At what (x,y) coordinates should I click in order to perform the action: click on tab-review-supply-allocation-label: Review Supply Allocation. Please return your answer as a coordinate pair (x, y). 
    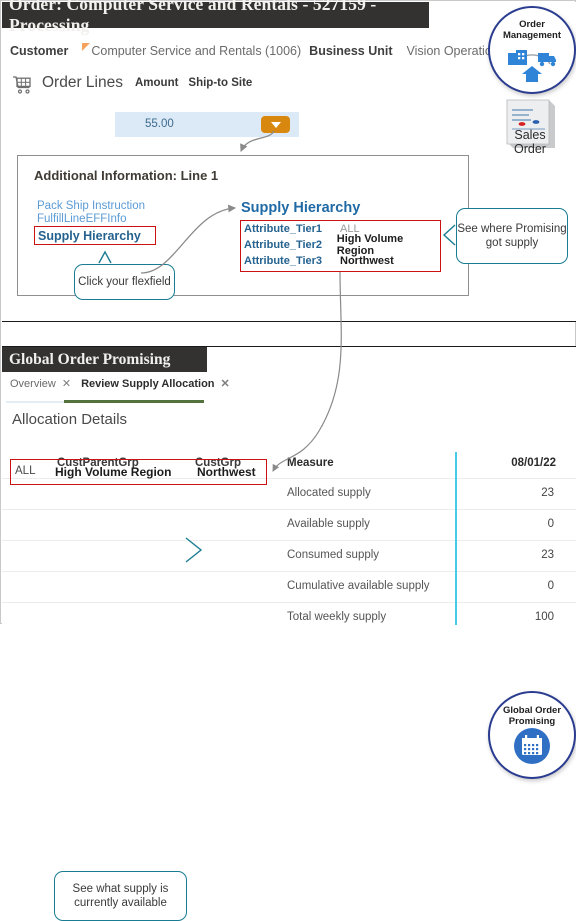
    Looking at the image, I should click on (148, 383).